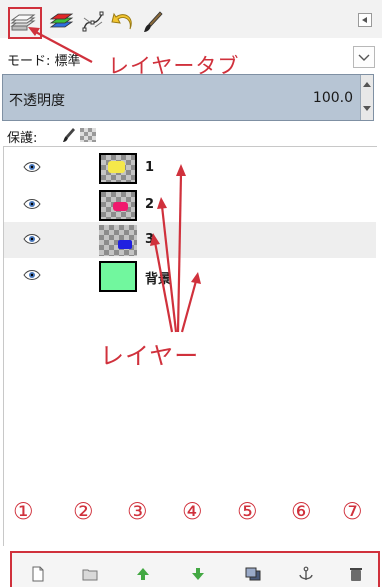  What do you see at coordinates (190, 168) in the screenshot?
I see `layer-row: 1` at bounding box center [190, 168].